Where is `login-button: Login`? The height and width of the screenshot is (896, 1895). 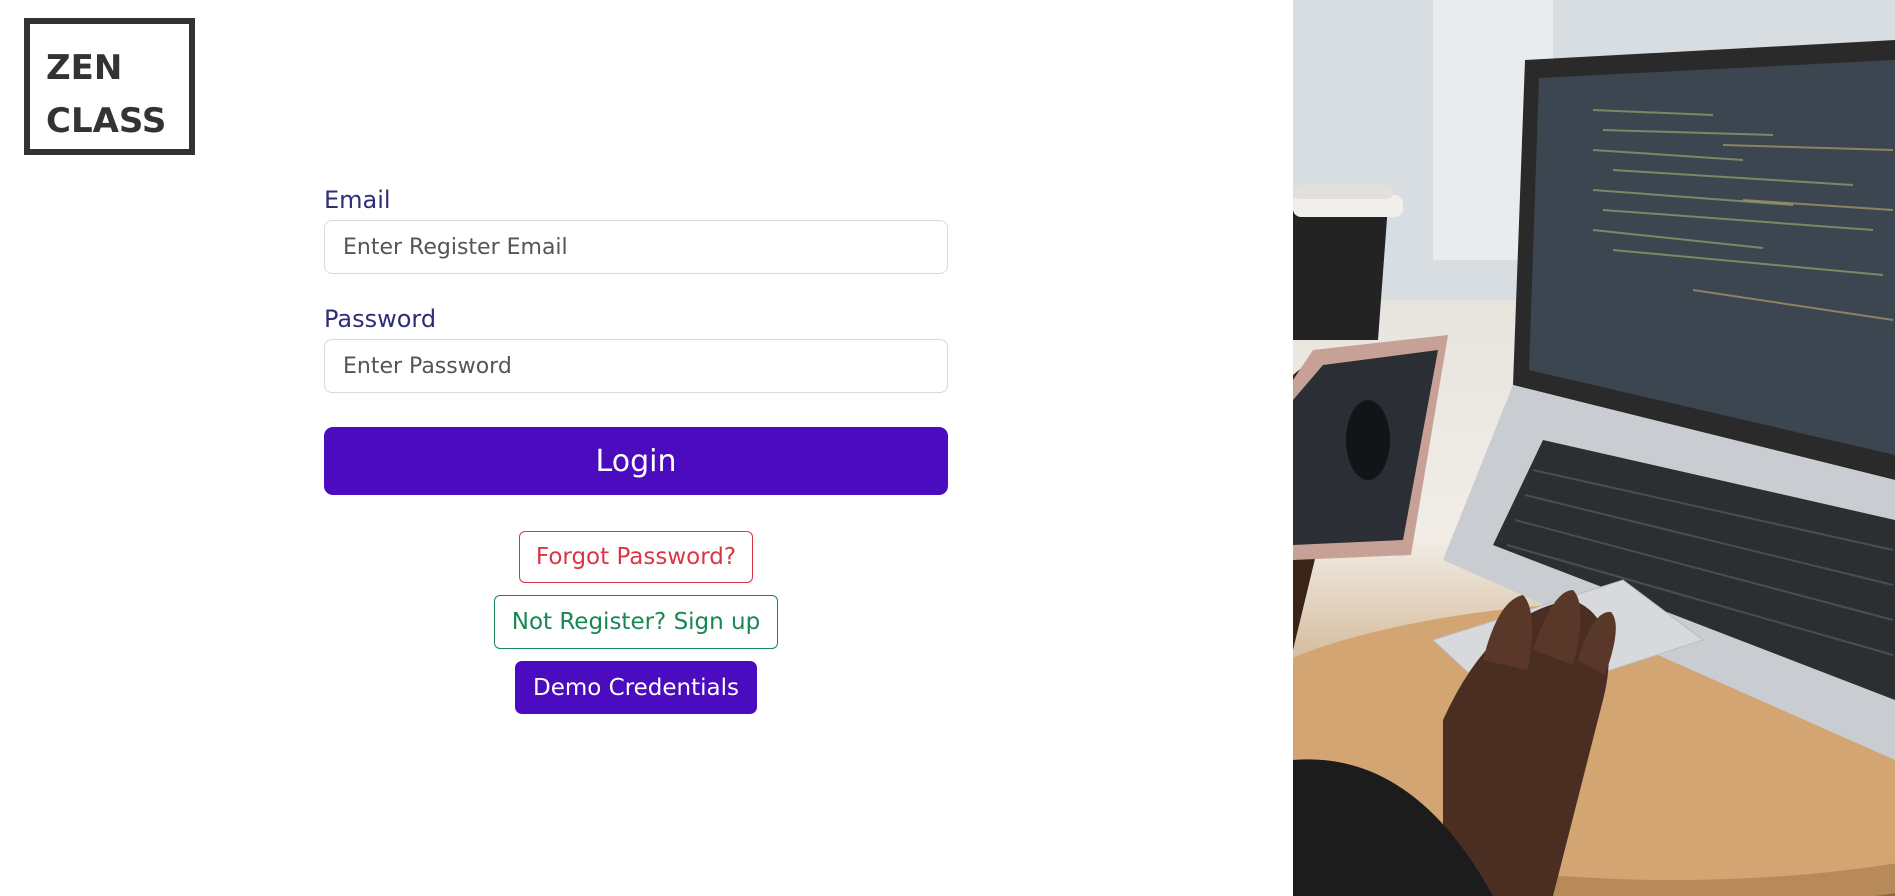 login-button: Login is located at coordinates (636, 461).